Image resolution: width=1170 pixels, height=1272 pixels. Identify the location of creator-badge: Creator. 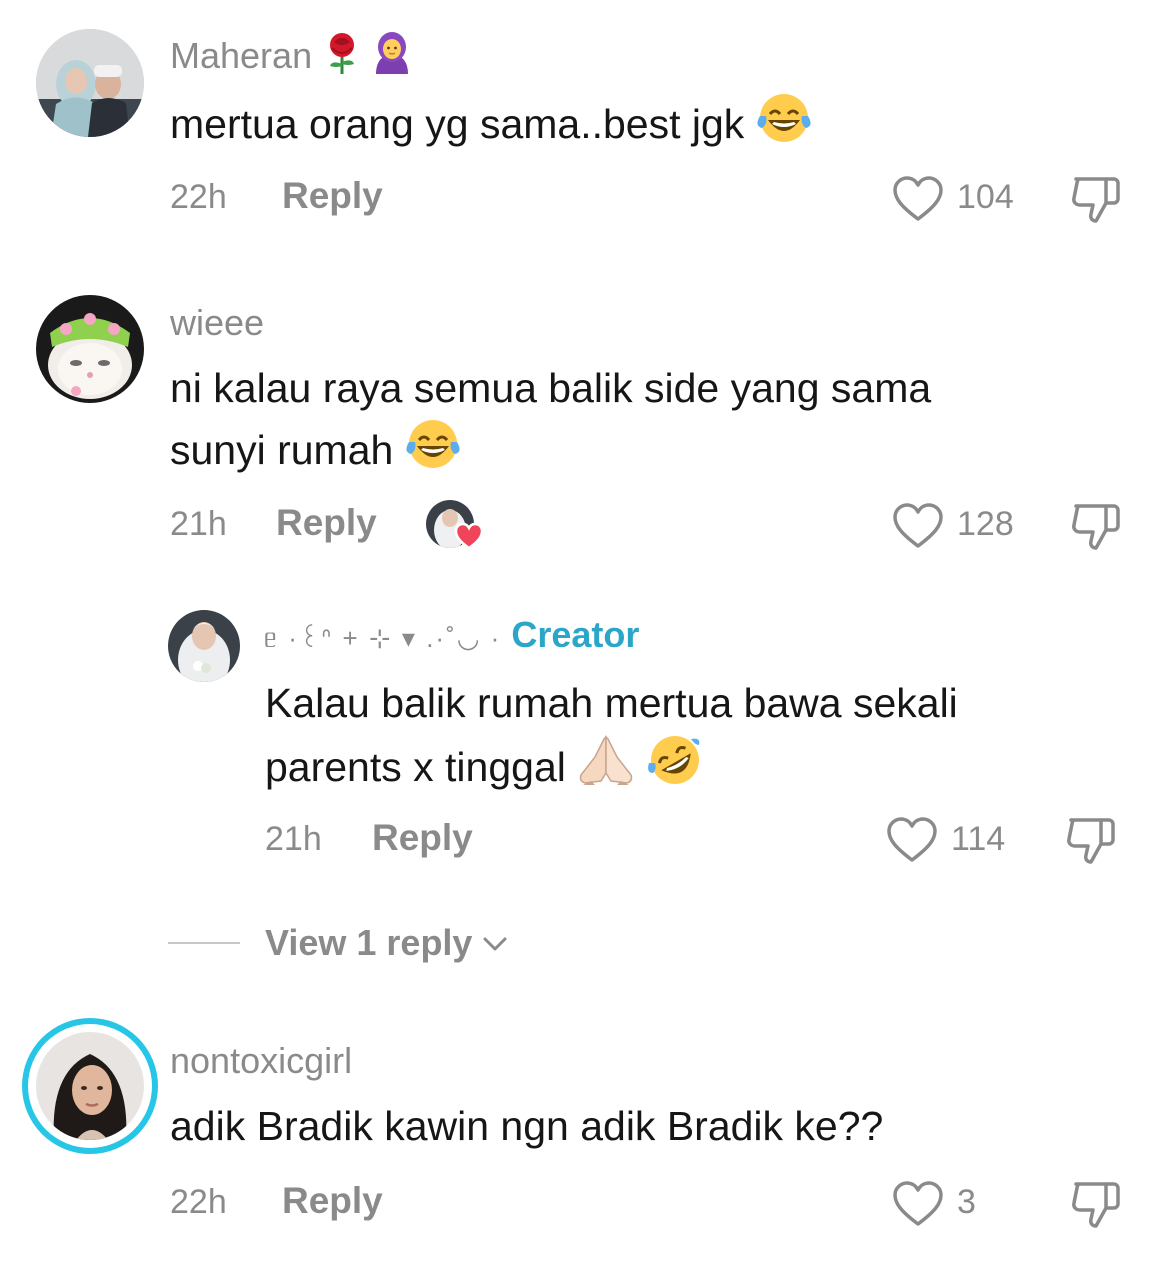
(575, 634).